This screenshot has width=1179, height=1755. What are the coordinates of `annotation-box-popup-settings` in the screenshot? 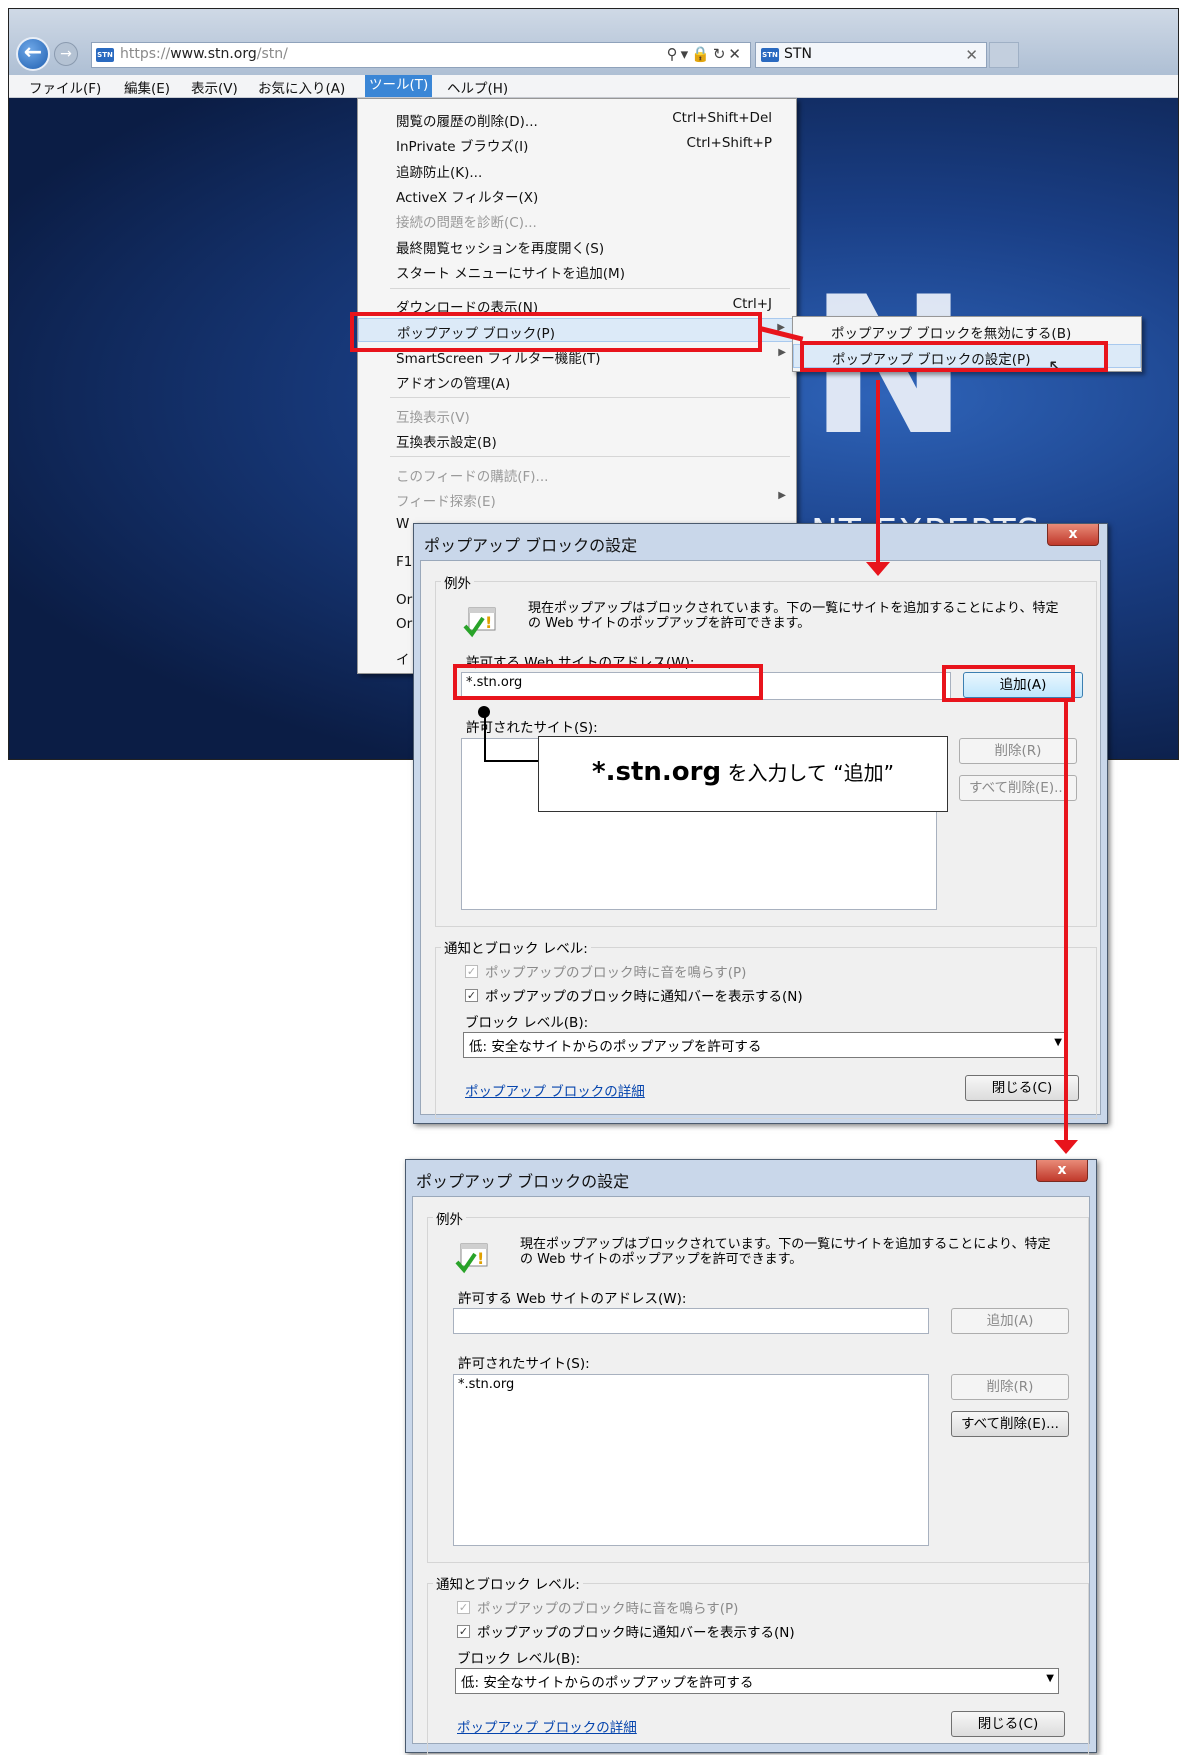 It's located at (954, 356).